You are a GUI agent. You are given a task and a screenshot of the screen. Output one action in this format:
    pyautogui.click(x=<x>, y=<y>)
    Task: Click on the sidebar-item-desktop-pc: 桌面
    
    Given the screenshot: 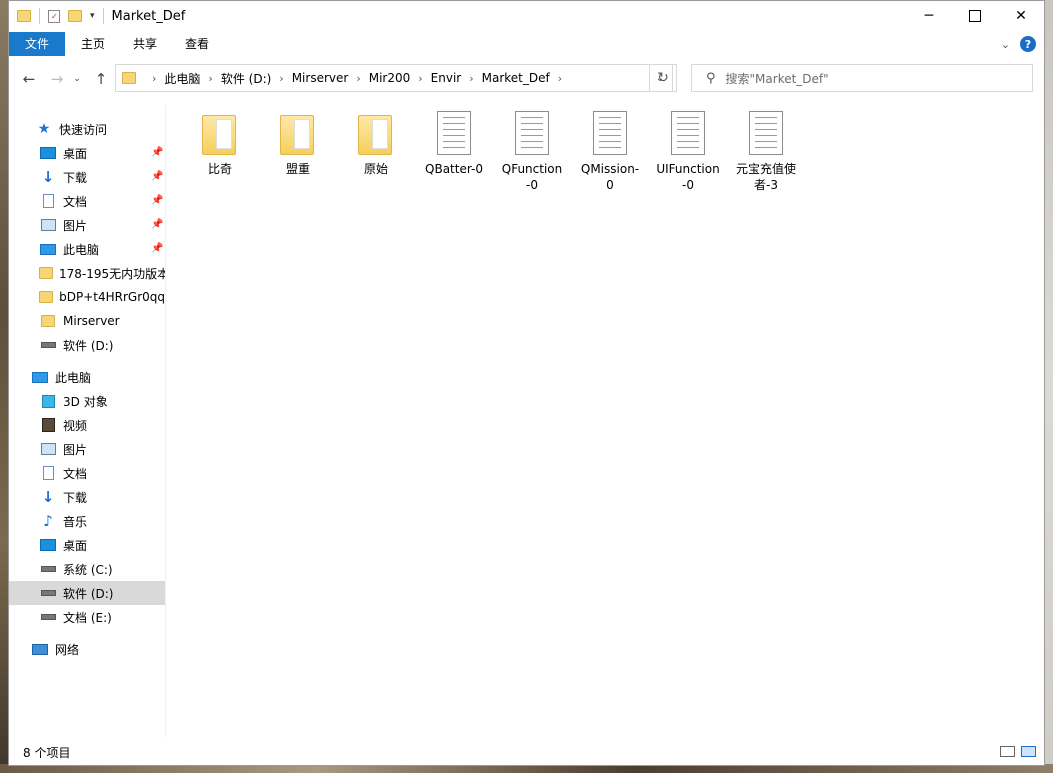 What is the action you would take?
    pyautogui.click(x=102, y=545)
    